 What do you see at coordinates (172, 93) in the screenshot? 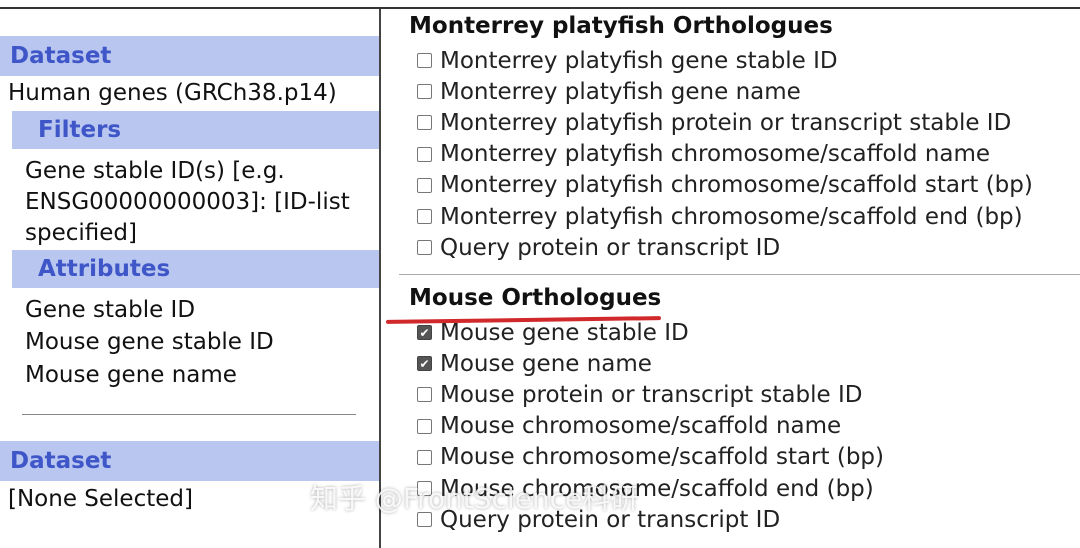
I see `dataset-value: Human genes (GRCh38.p14)` at bounding box center [172, 93].